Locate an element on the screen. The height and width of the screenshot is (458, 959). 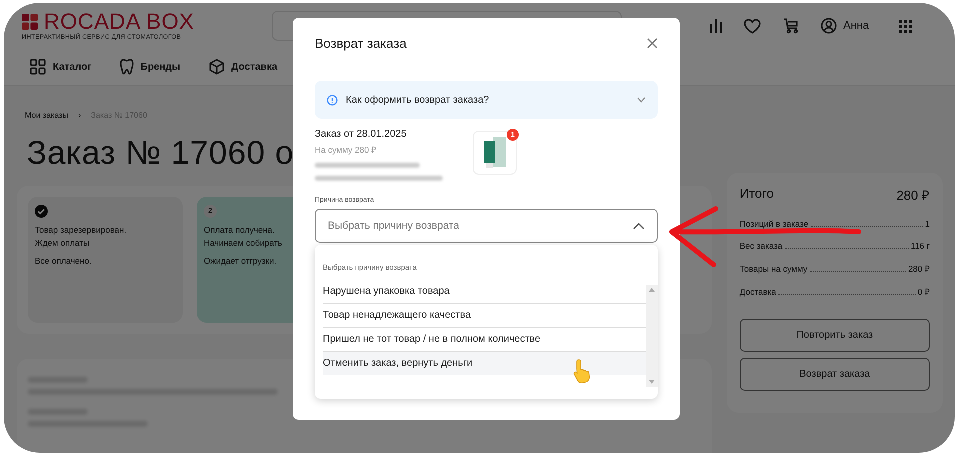
modal-title: Возврат заказа is located at coordinates (361, 43).